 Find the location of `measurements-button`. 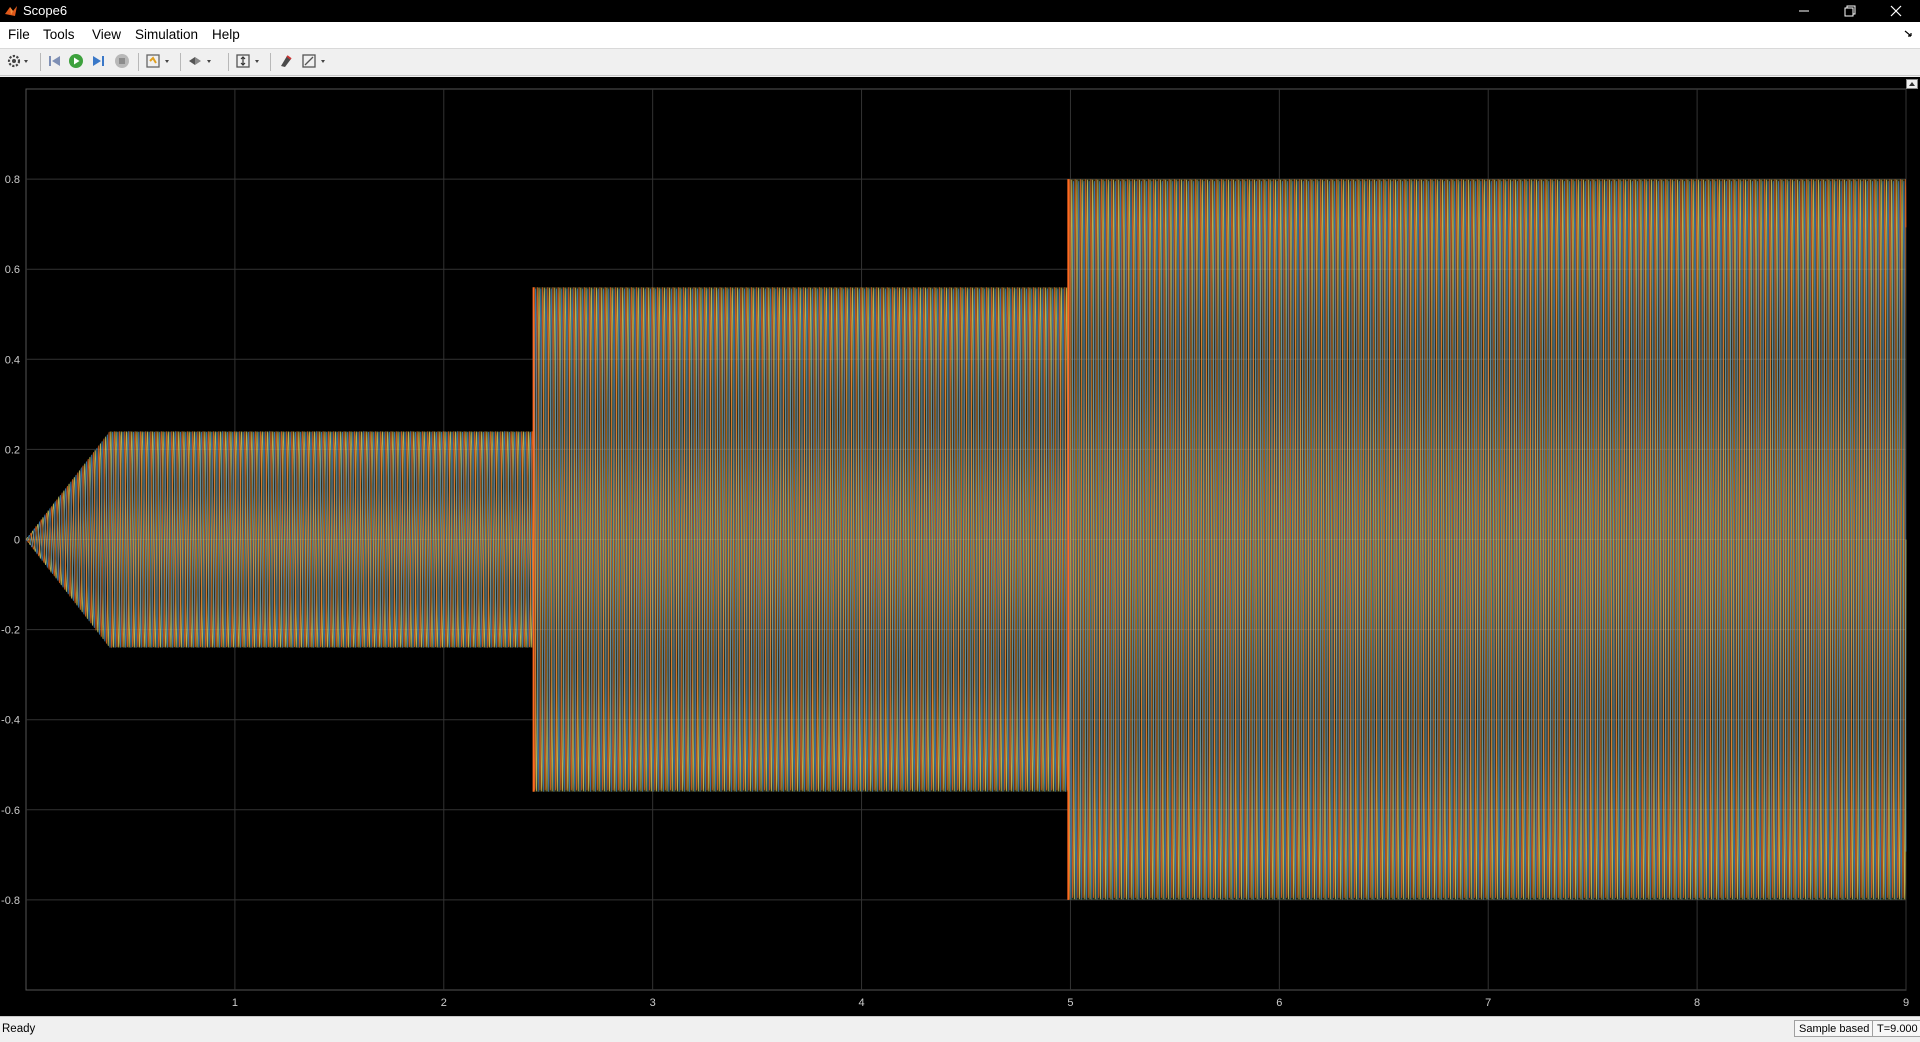

measurements-button is located at coordinates (315, 61).